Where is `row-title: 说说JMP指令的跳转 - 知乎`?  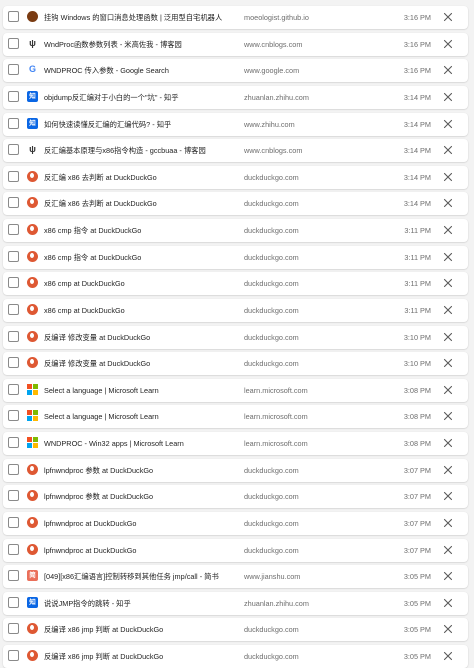 row-title: 说说JMP指令的跳转 - 知乎 is located at coordinates (140, 603).